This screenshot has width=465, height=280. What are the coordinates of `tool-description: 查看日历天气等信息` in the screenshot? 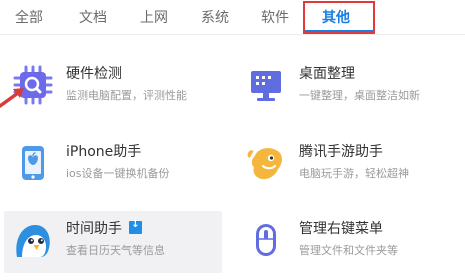 It's located at (115, 250).